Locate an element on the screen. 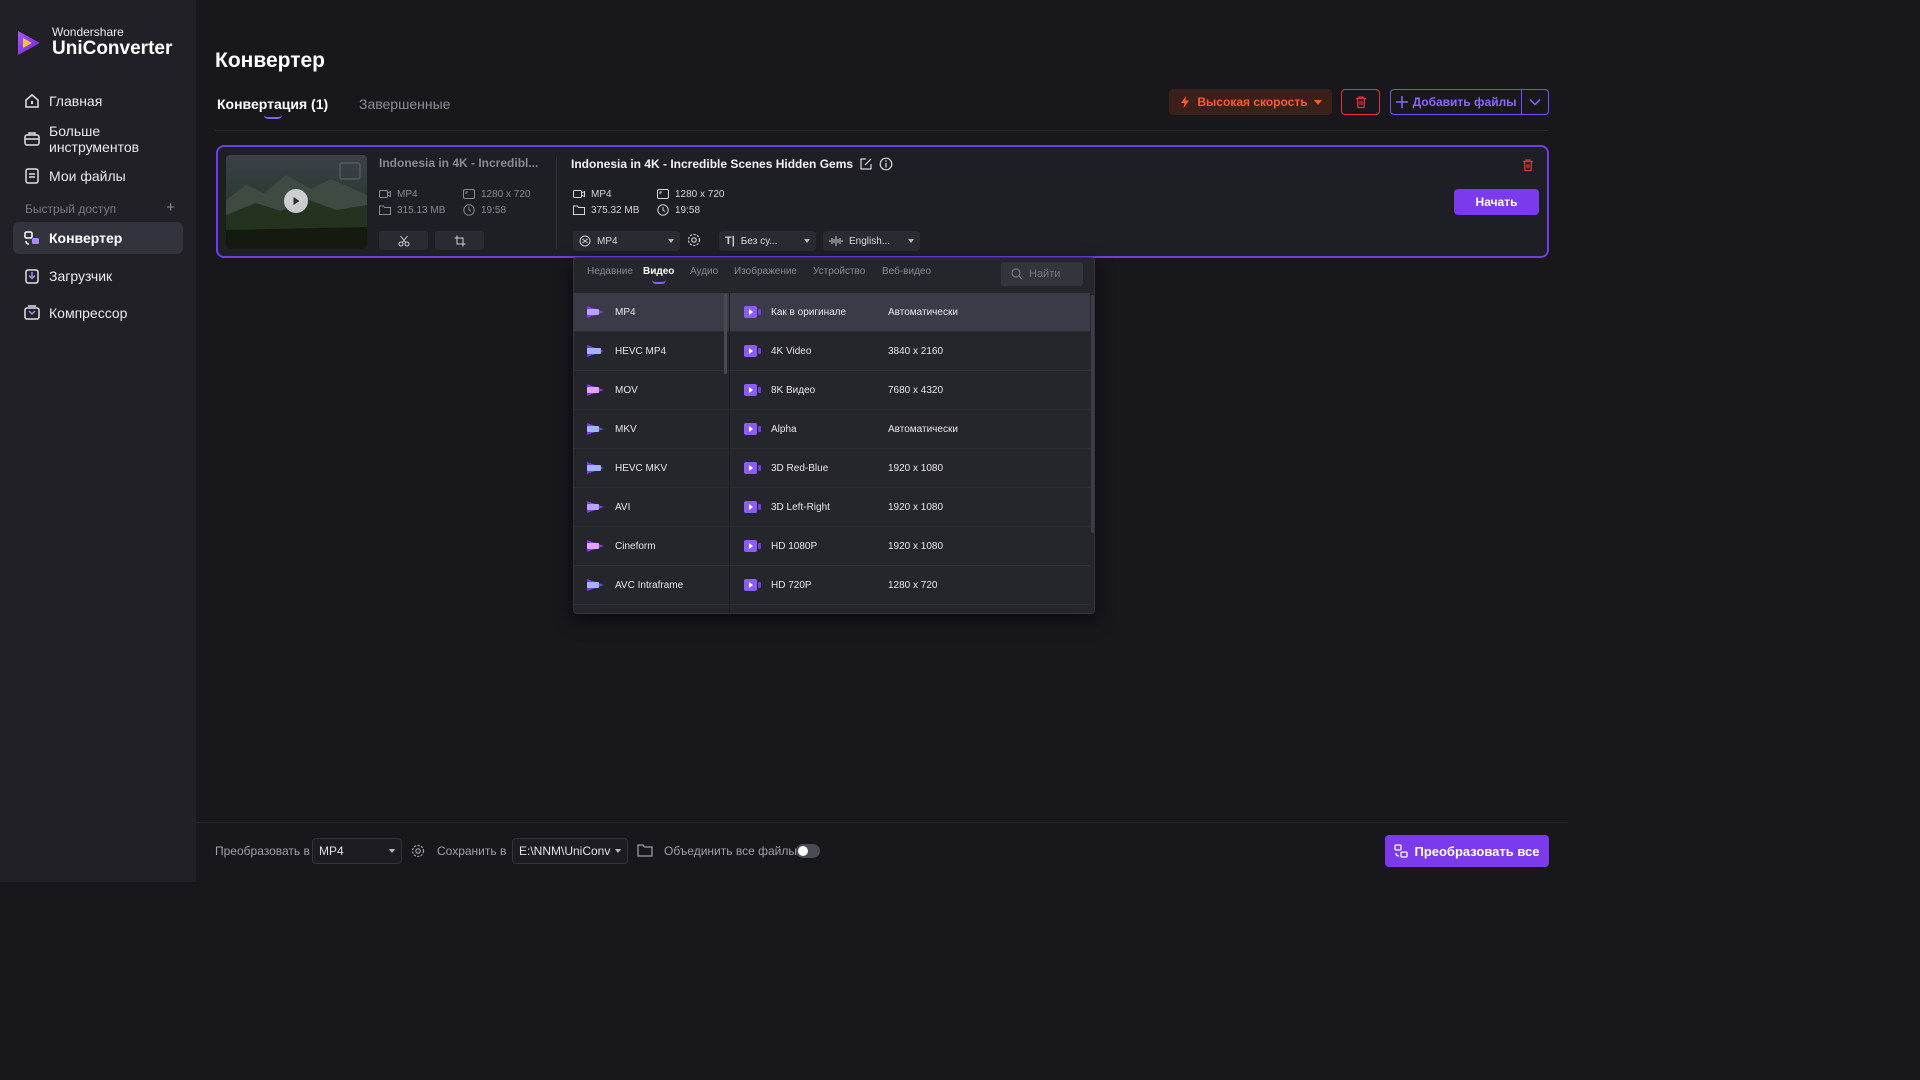 The image size is (1920, 1080). format-item-mov: MOV is located at coordinates (651, 390).